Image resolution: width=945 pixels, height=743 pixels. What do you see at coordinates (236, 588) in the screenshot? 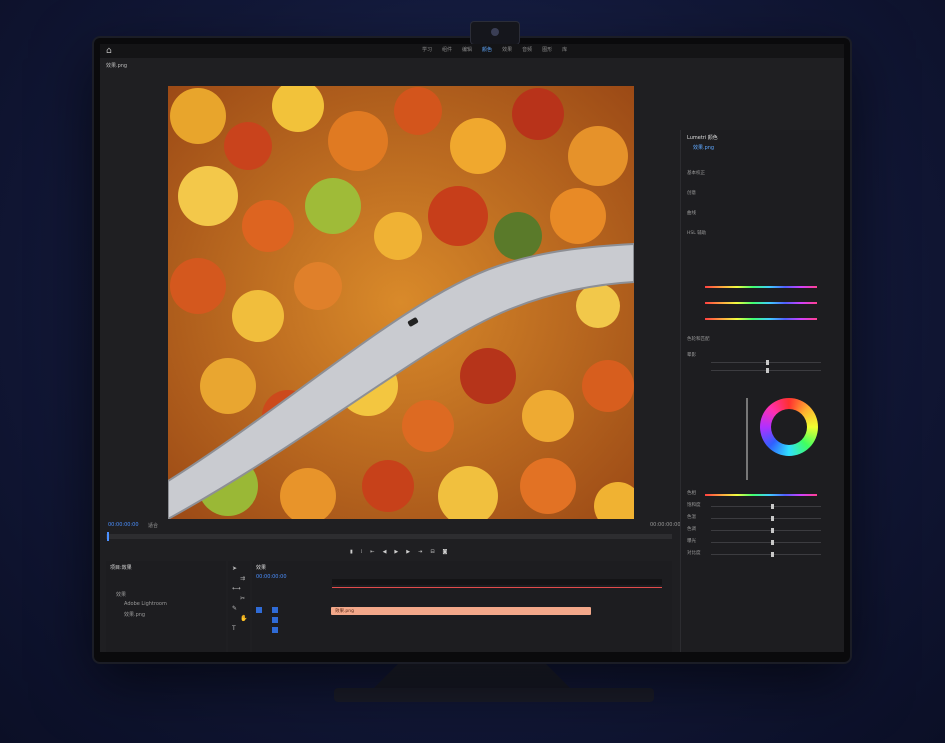
I see `ripple-edit-icon: ⟷` at bounding box center [236, 588].